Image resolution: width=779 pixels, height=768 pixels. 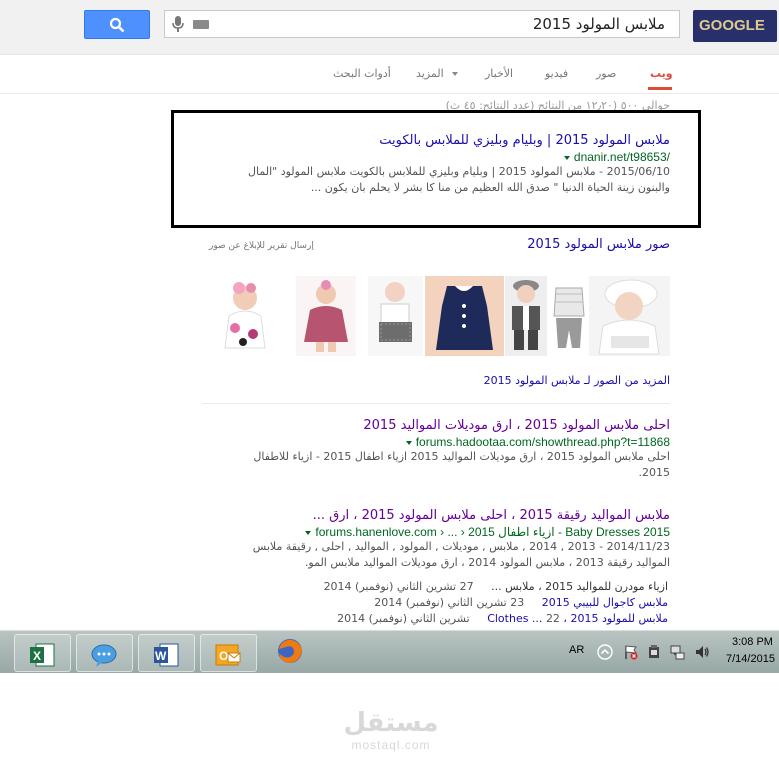 What do you see at coordinates (223, 656) in the screenshot?
I see `svg-text: O` at bounding box center [223, 656].